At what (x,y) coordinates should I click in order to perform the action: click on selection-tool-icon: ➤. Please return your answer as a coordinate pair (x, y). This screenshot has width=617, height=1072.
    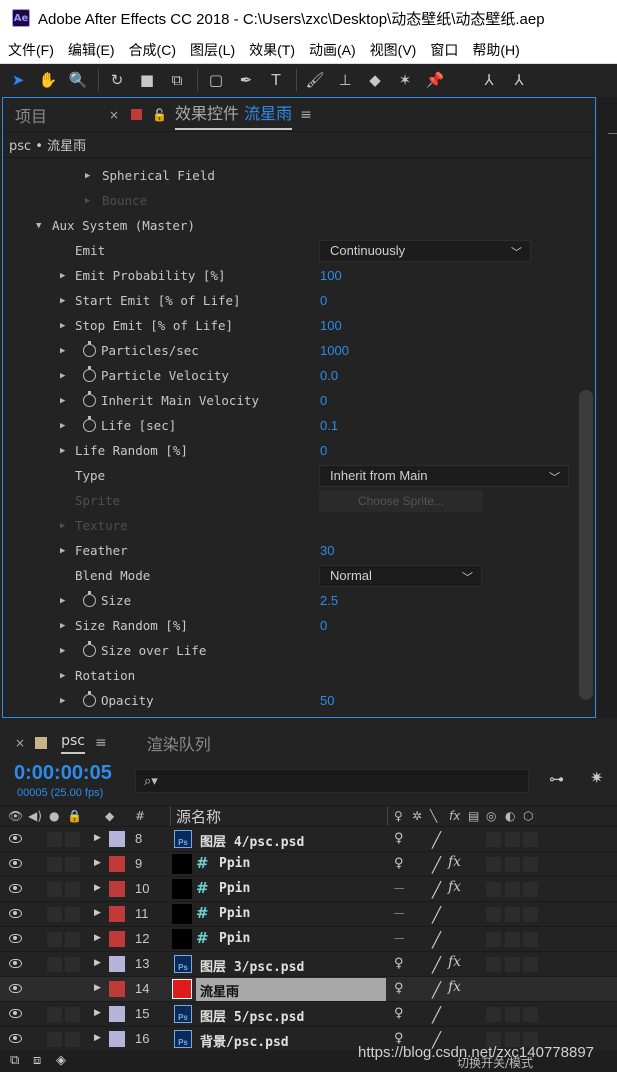
    Looking at the image, I should click on (18, 80).